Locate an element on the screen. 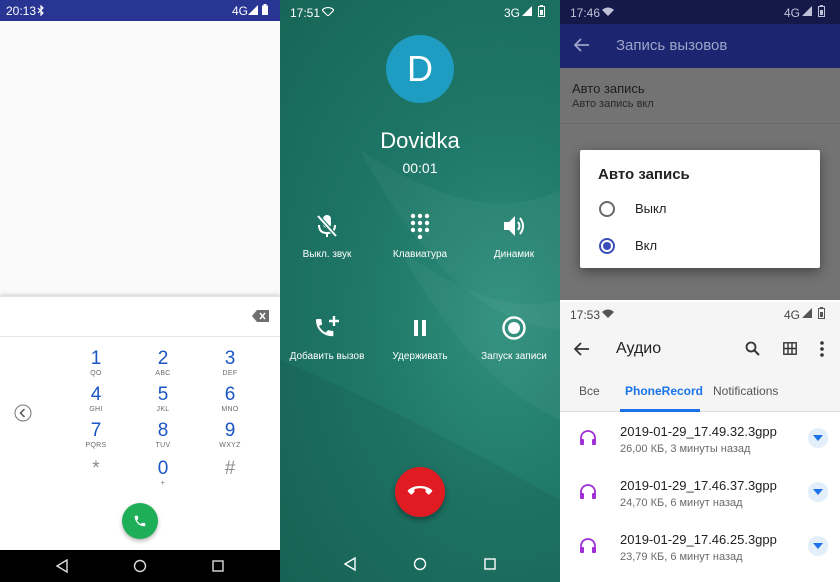  backspace-icon is located at coordinates (260, 316).